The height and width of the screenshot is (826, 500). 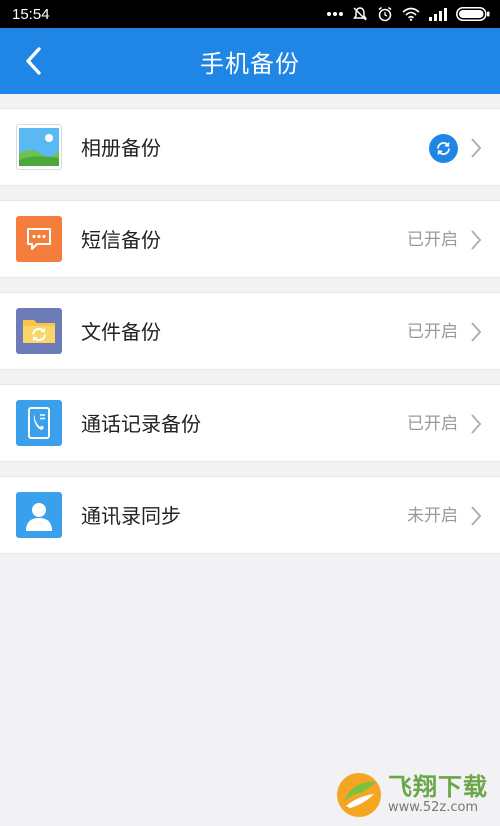 I want to click on watermark: 飞翔下载 www.52z.com, so click(x=412, y=795).